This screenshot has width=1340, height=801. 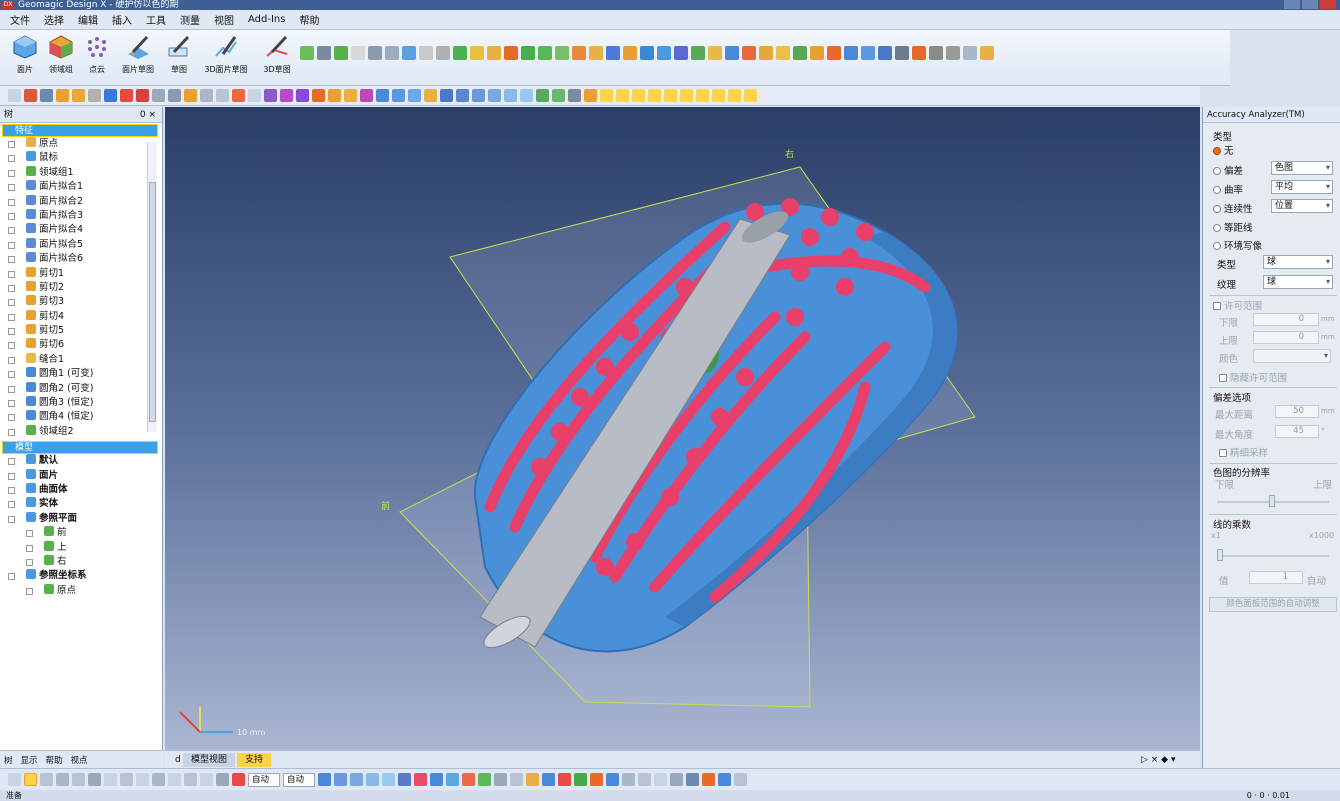 What do you see at coordinates (1328, 4) in the screenshot?
I see `close-icon` at bounding box center [1328, 4].